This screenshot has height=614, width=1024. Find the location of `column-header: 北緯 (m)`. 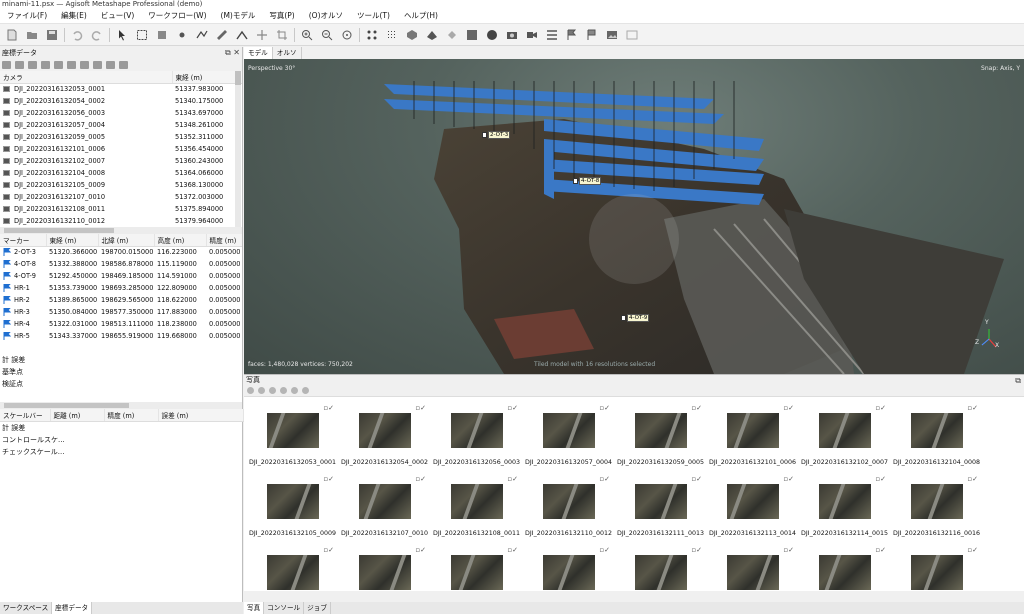

column-header: 北緯 (m) is located at coordinates (126, 240).